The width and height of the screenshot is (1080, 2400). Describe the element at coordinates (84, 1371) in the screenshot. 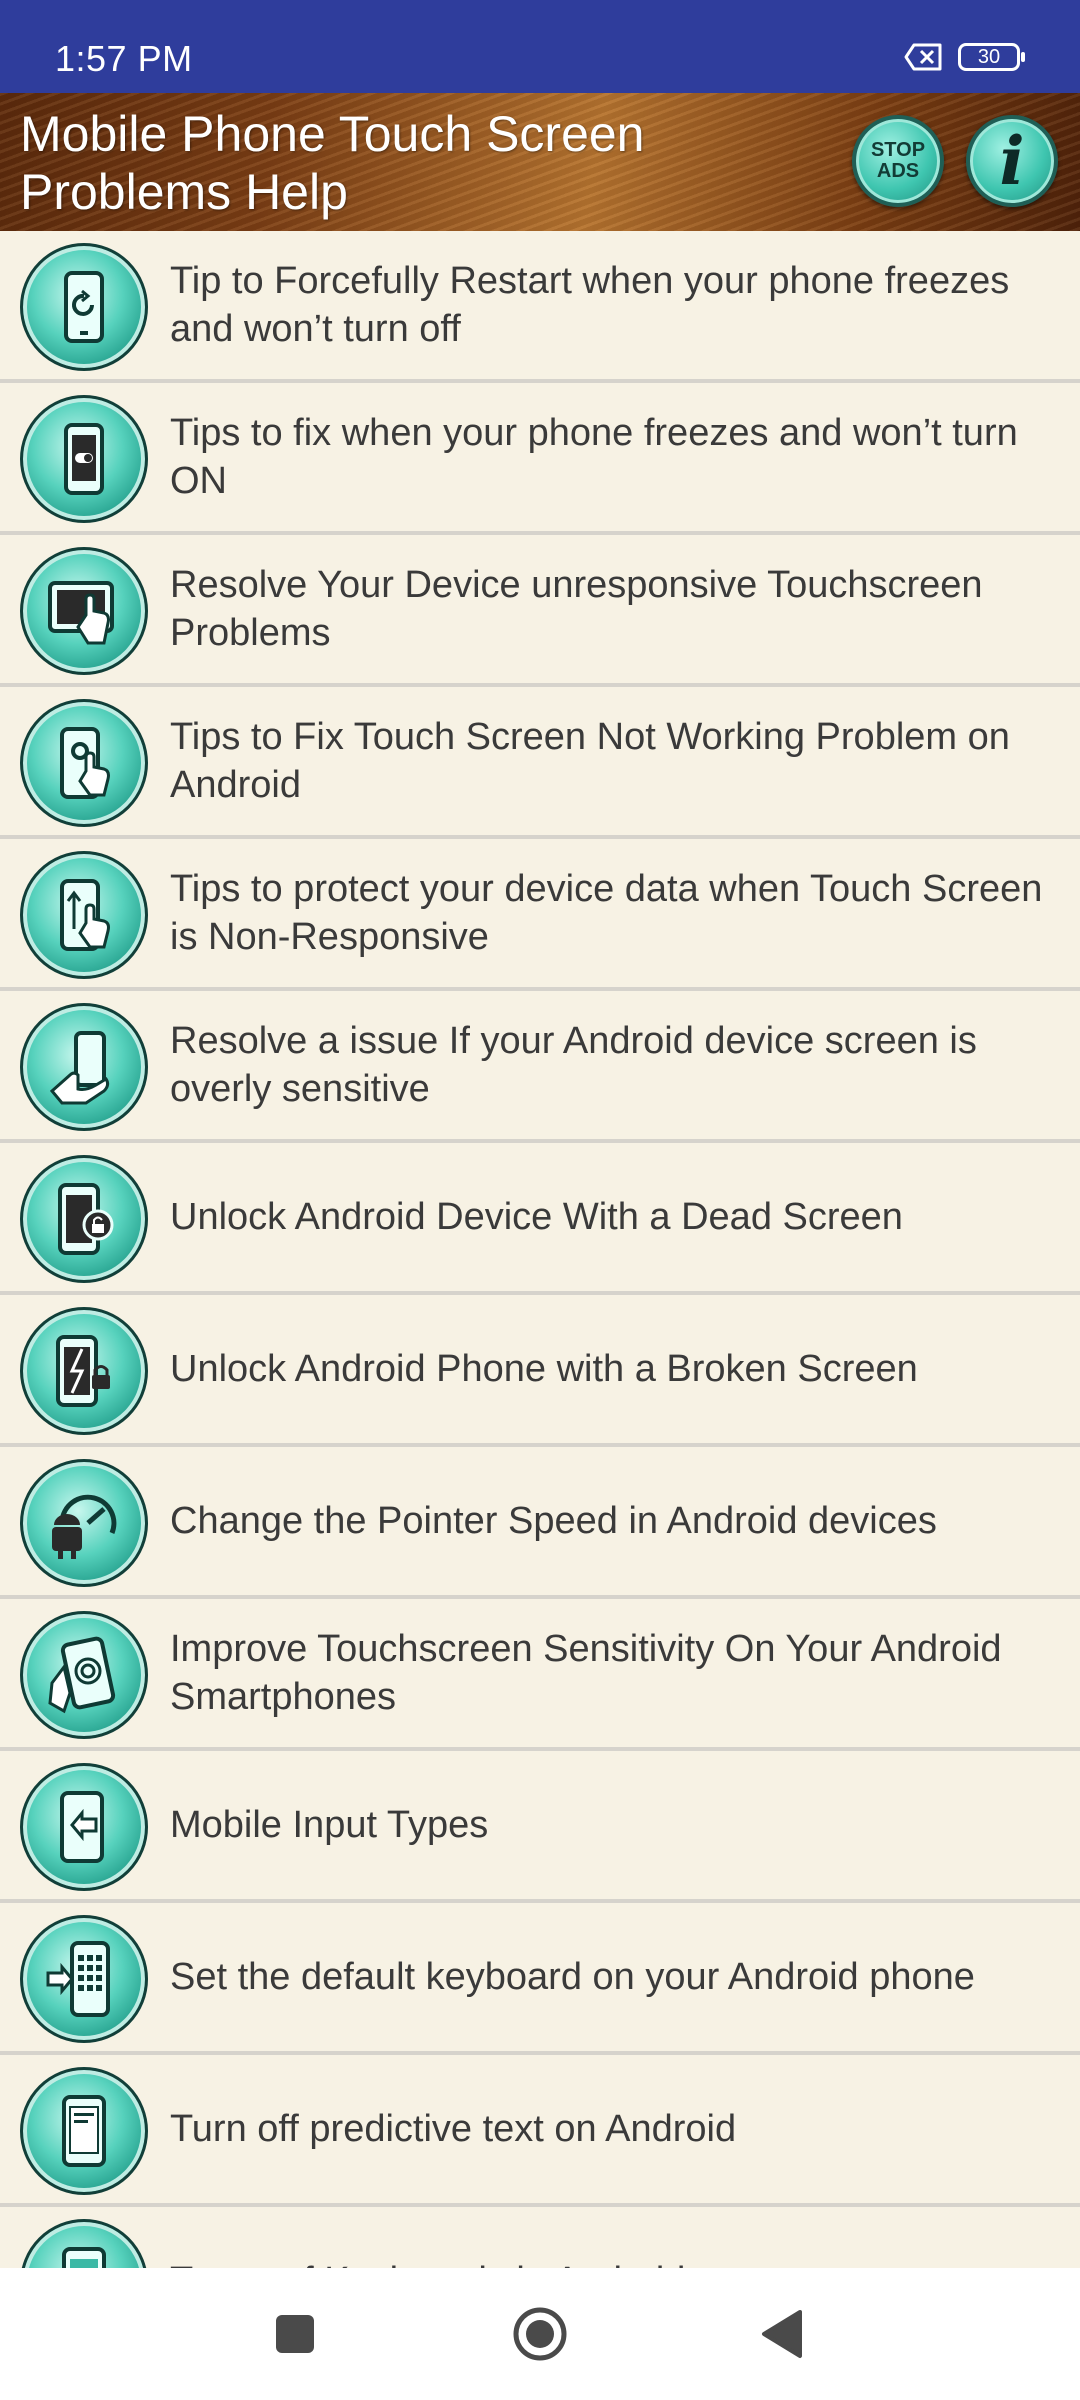

I see `broken-phone-lock-icon` at that location.